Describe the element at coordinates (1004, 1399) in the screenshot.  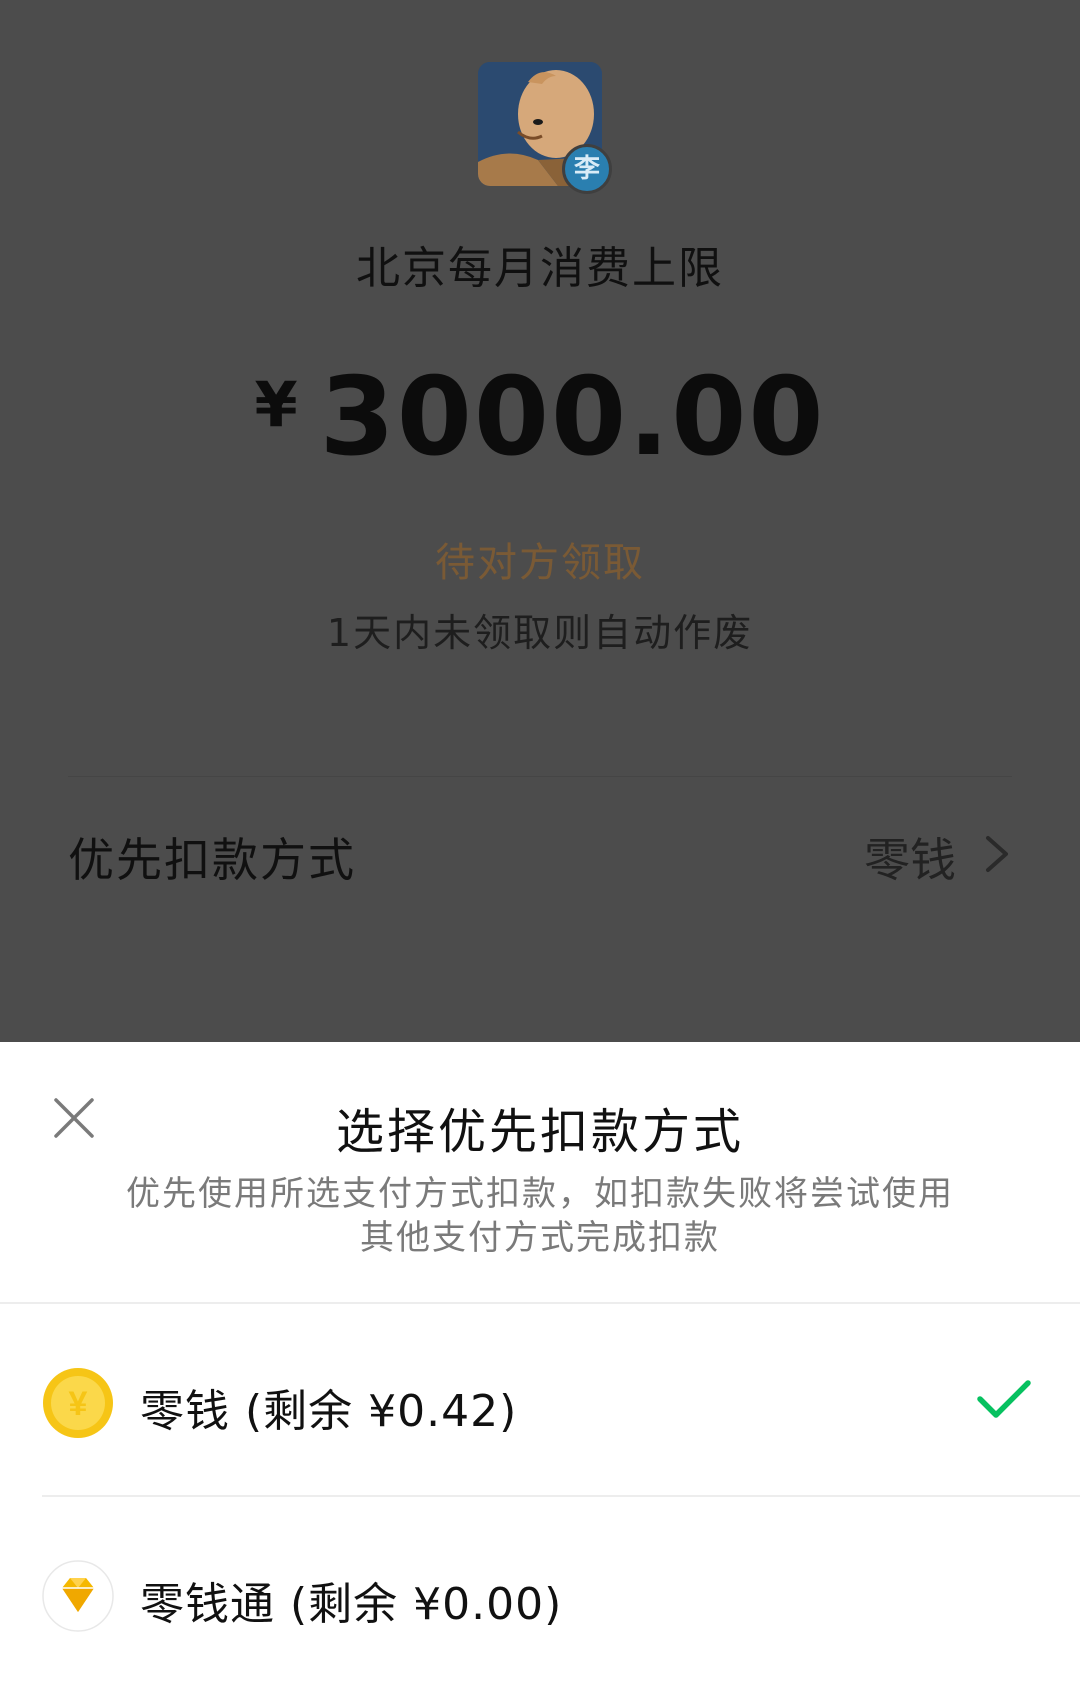
I see `checkmark-icon` at that location.